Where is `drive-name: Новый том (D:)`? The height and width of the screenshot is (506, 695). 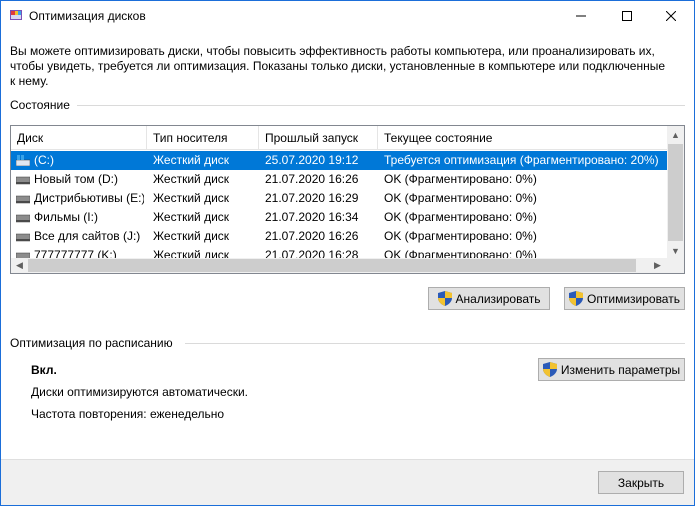
drive-name: Новый том (D:) is located at coordinates (76, 179).